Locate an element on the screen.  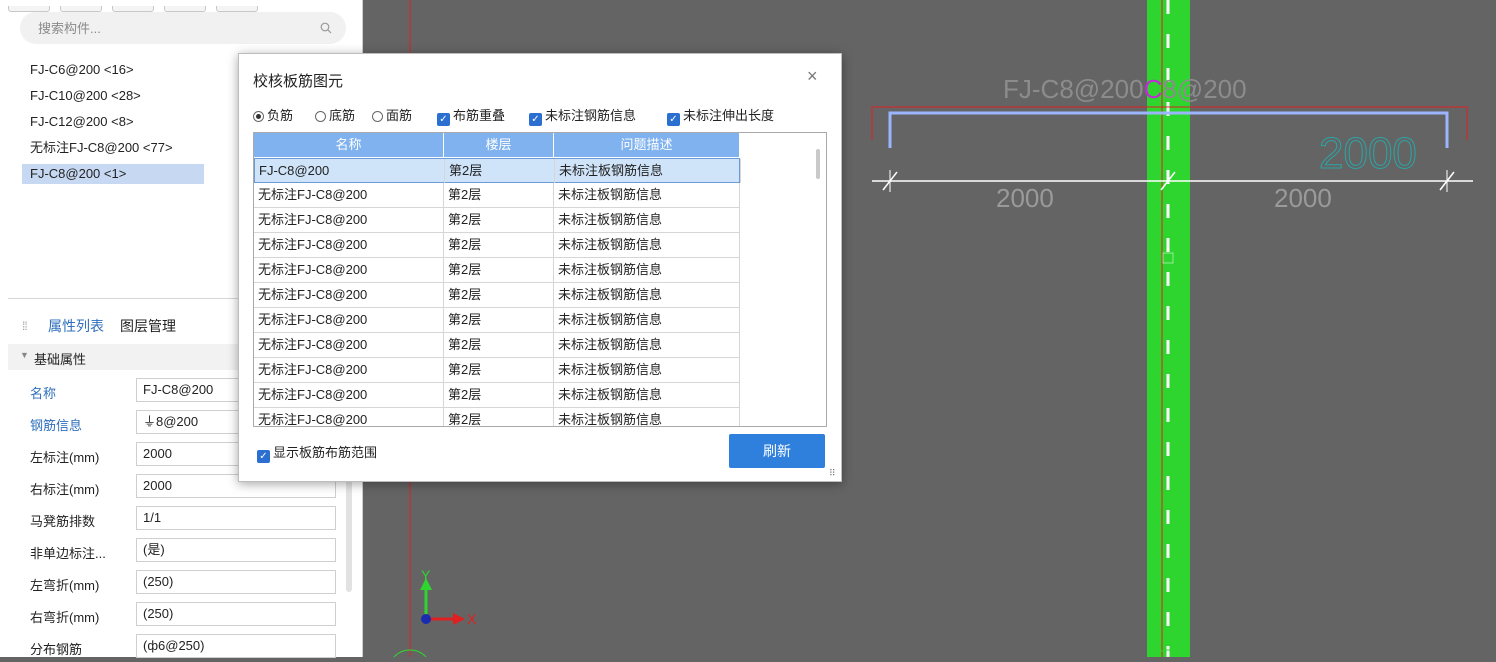
property-row: 分布钢筋 (ф6@250) is located at coordinates (178, 647).